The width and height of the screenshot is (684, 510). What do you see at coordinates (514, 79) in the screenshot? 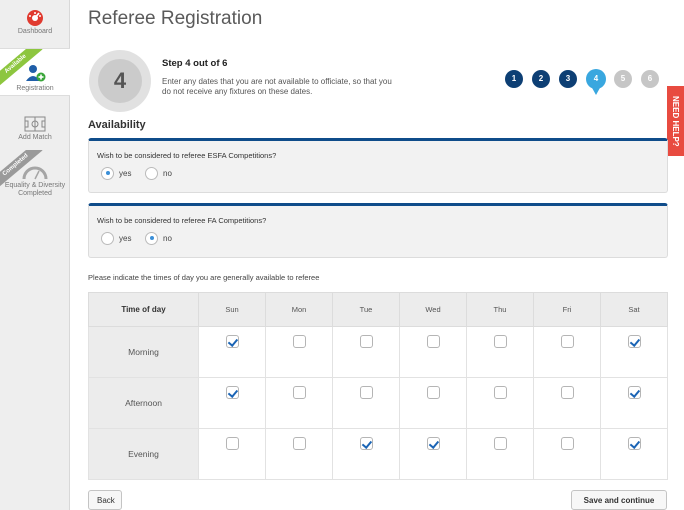
I see `step-dot-1: 1` at bounding box center [514, 79].